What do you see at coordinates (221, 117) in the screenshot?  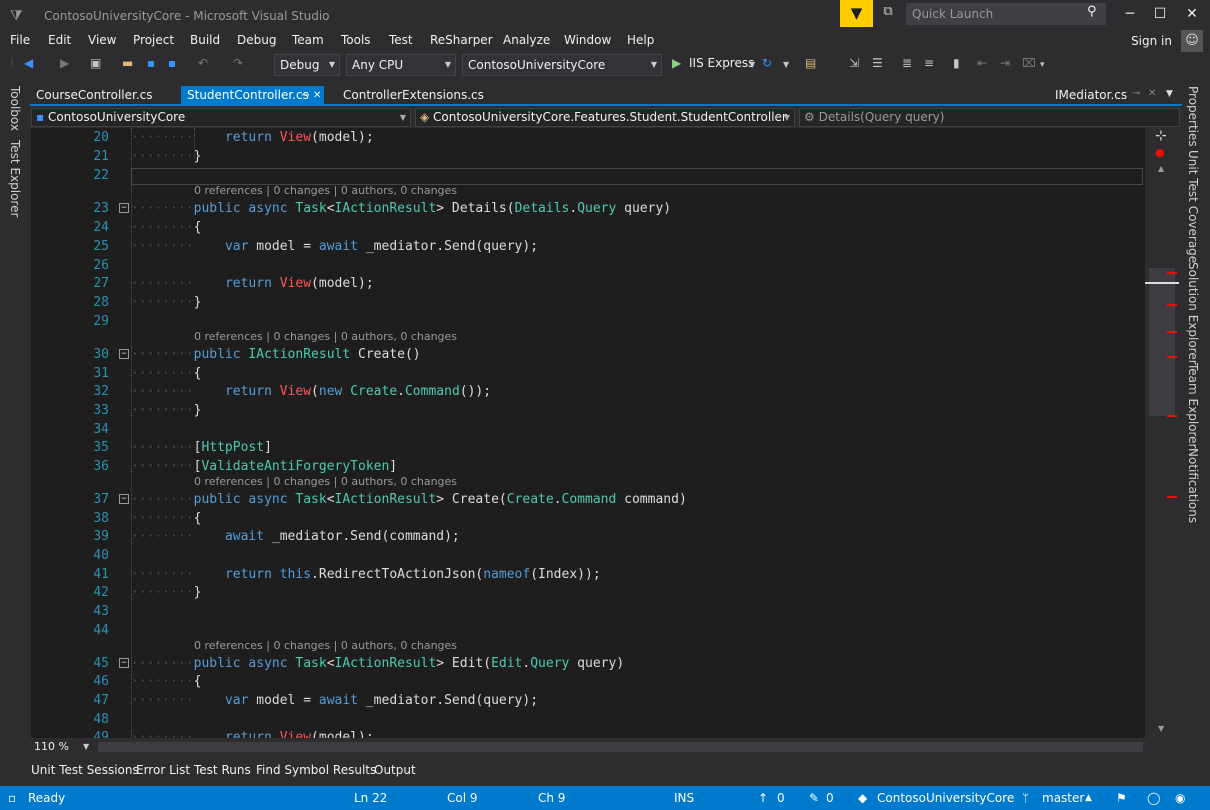 I see `project-nav-select: ▪ ContosoUniversityCore ▼` at bounding box center [221, 117].